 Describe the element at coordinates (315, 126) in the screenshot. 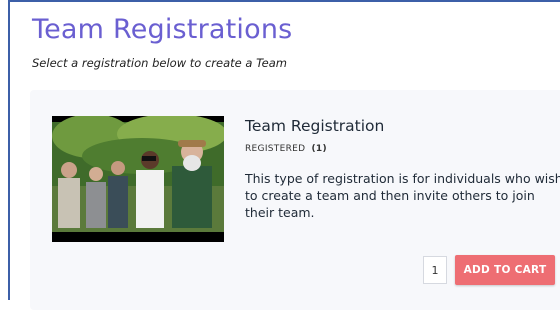

I see `registration-title: Team Registration` at that location.